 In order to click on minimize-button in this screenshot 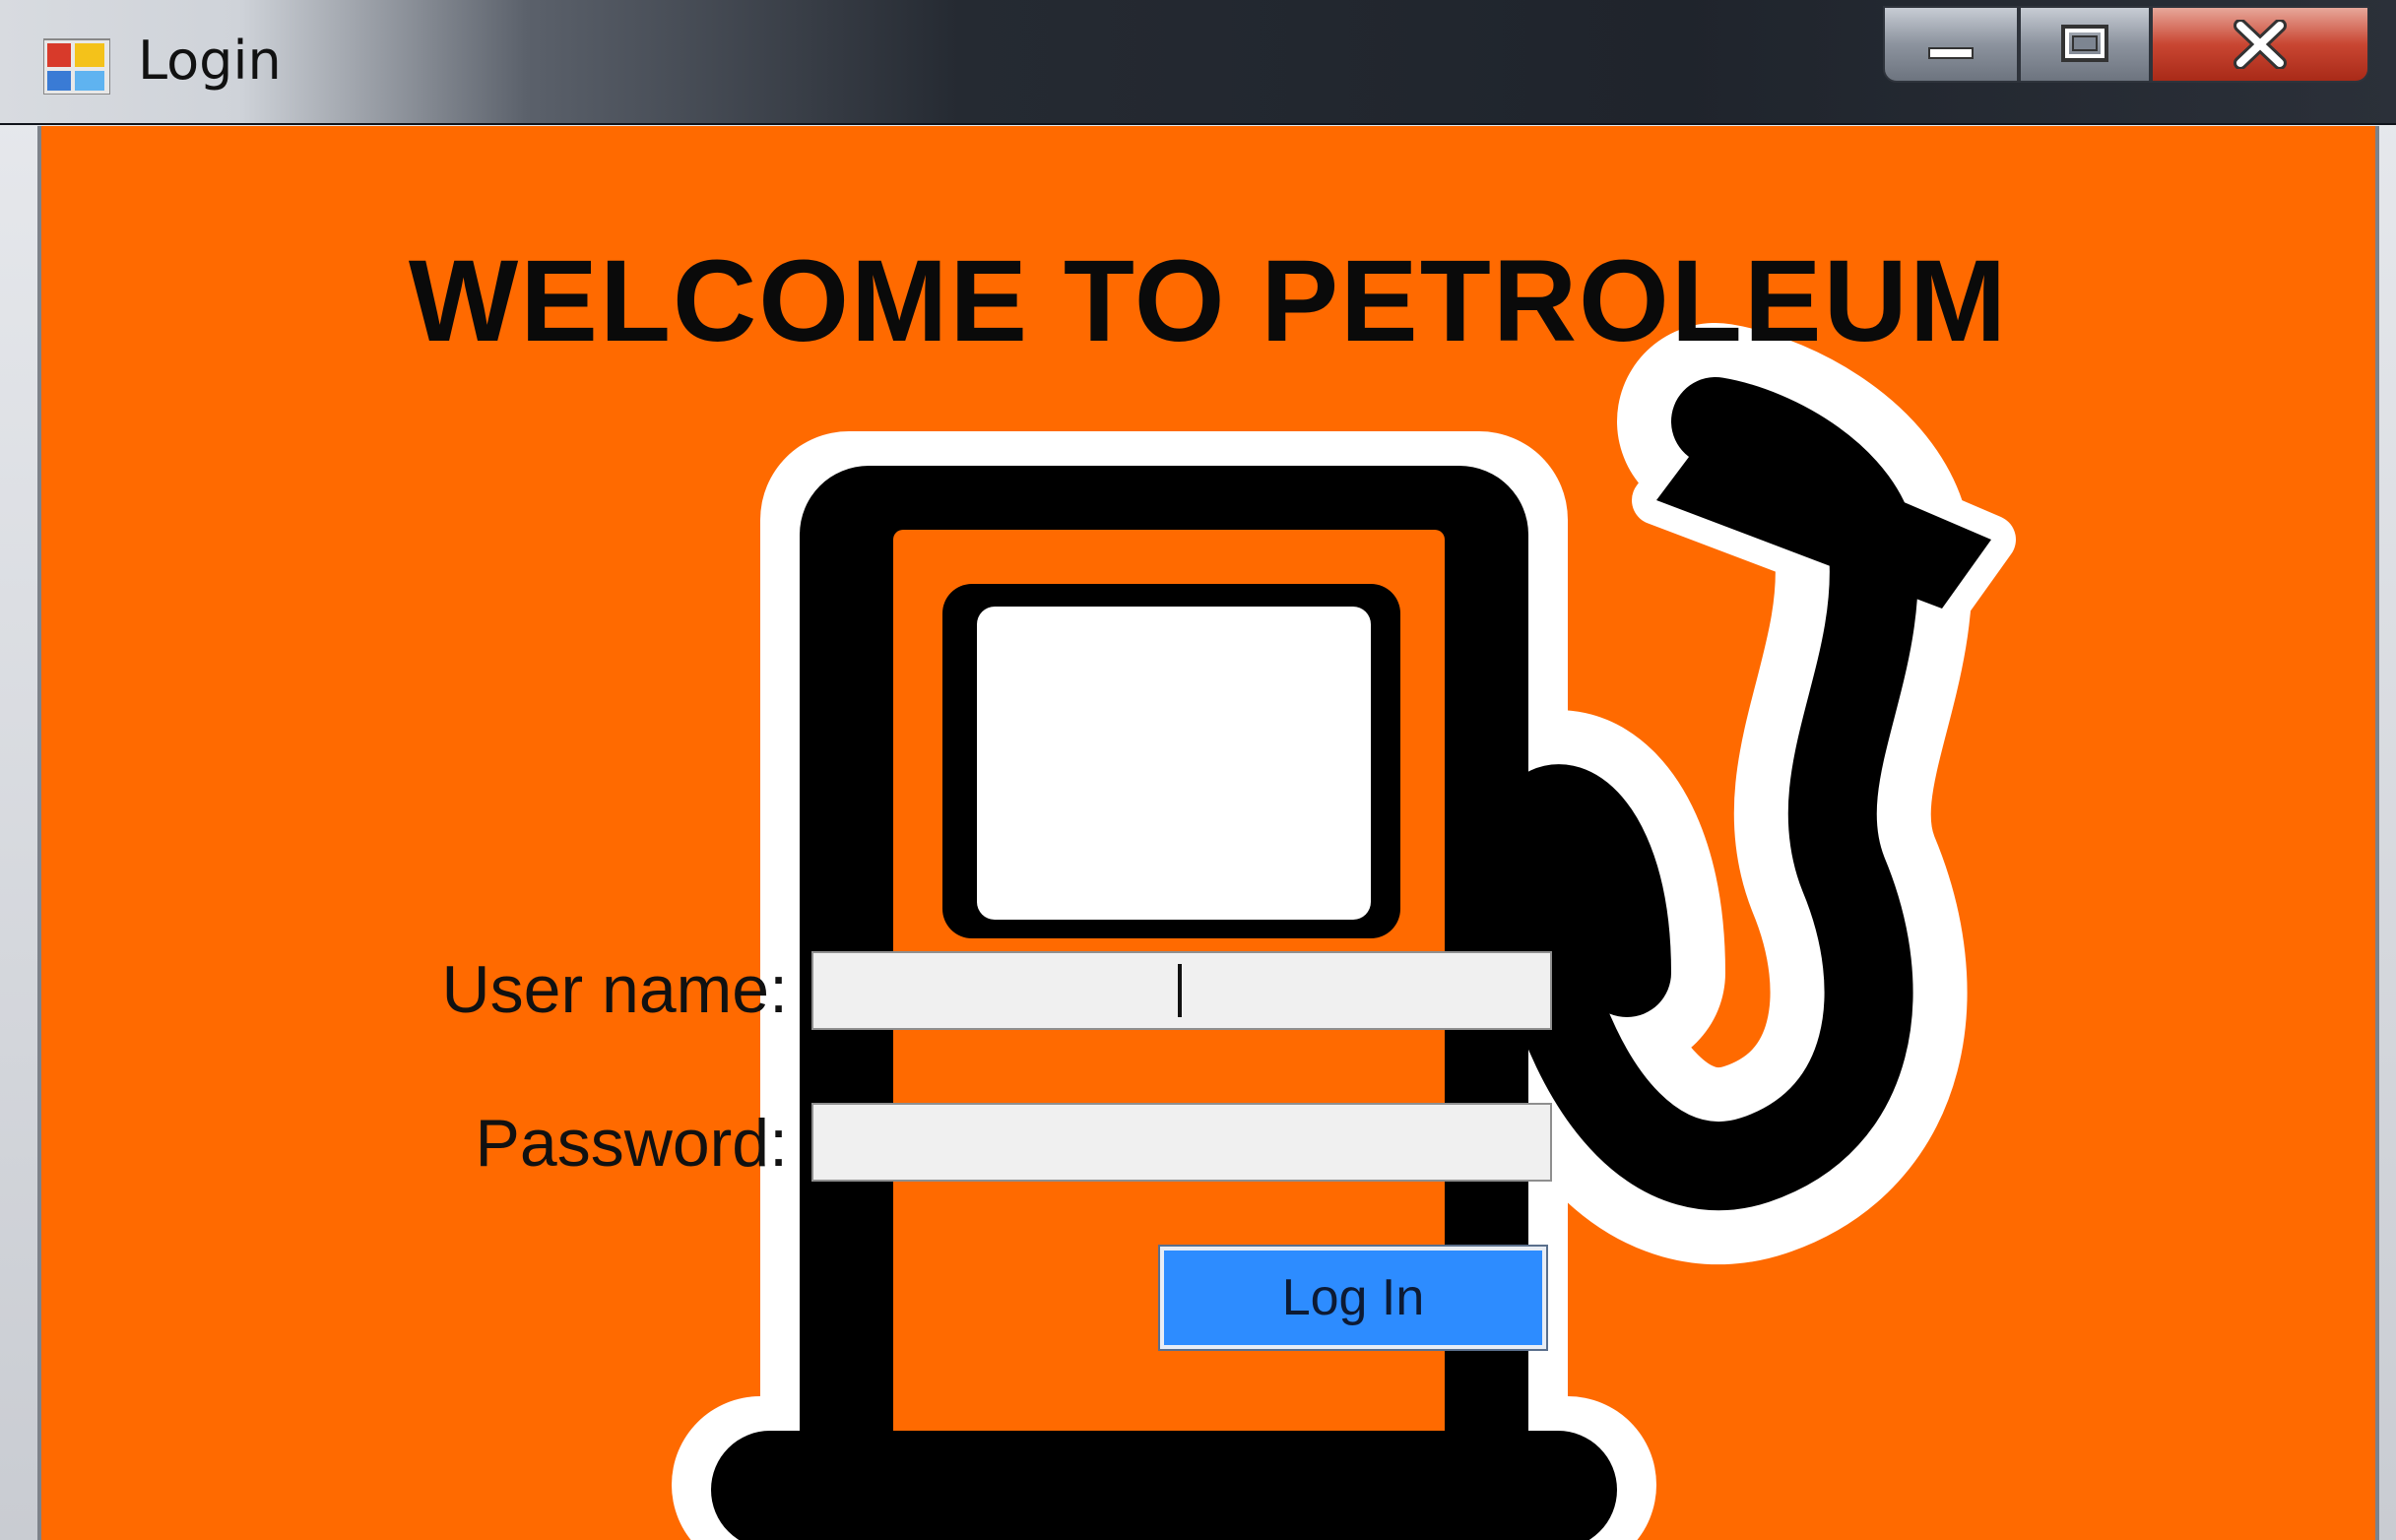, I will do `click(1951, 44)`.